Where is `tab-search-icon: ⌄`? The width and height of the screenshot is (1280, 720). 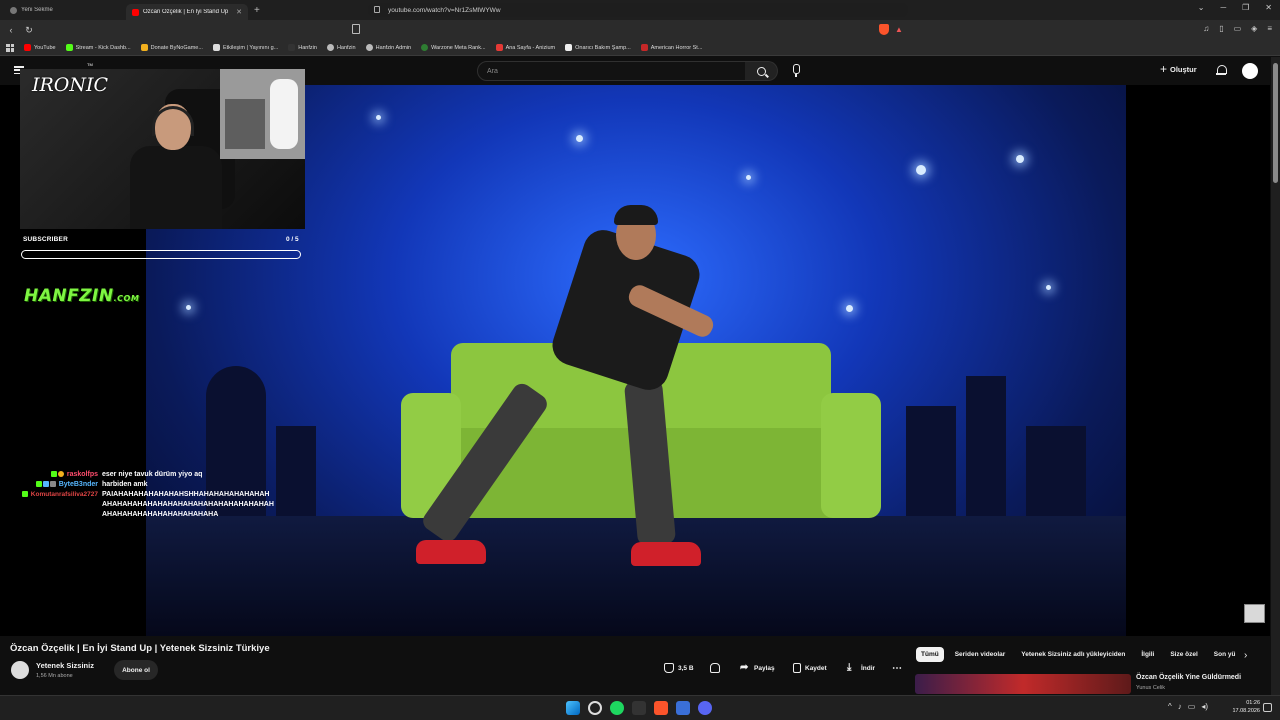 tab-search-icon: ⌄ is located at coordinates (1201, 7).